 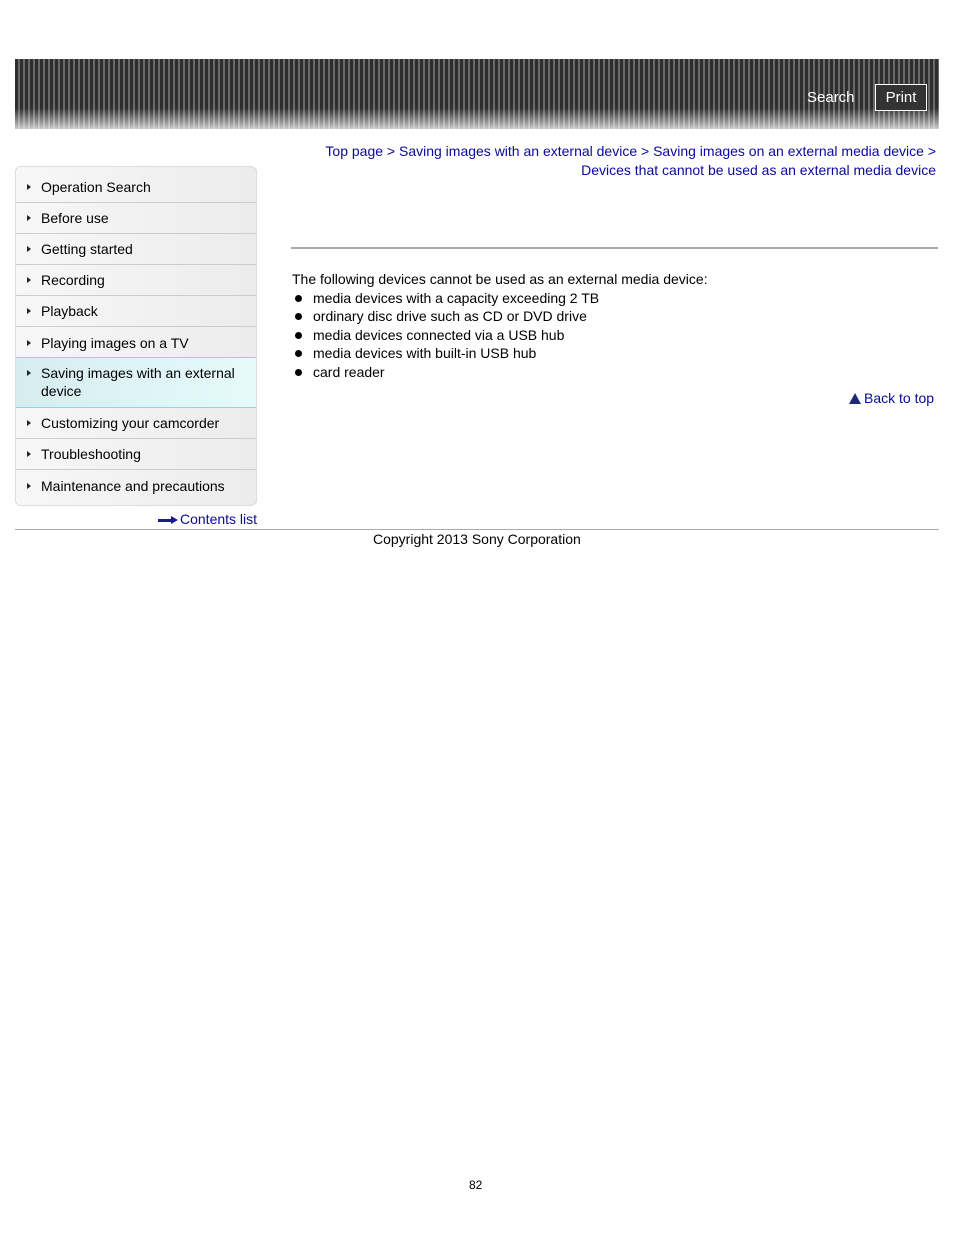 I want to click on sidebar-item-label: Playback, so click(x=69, y=311).